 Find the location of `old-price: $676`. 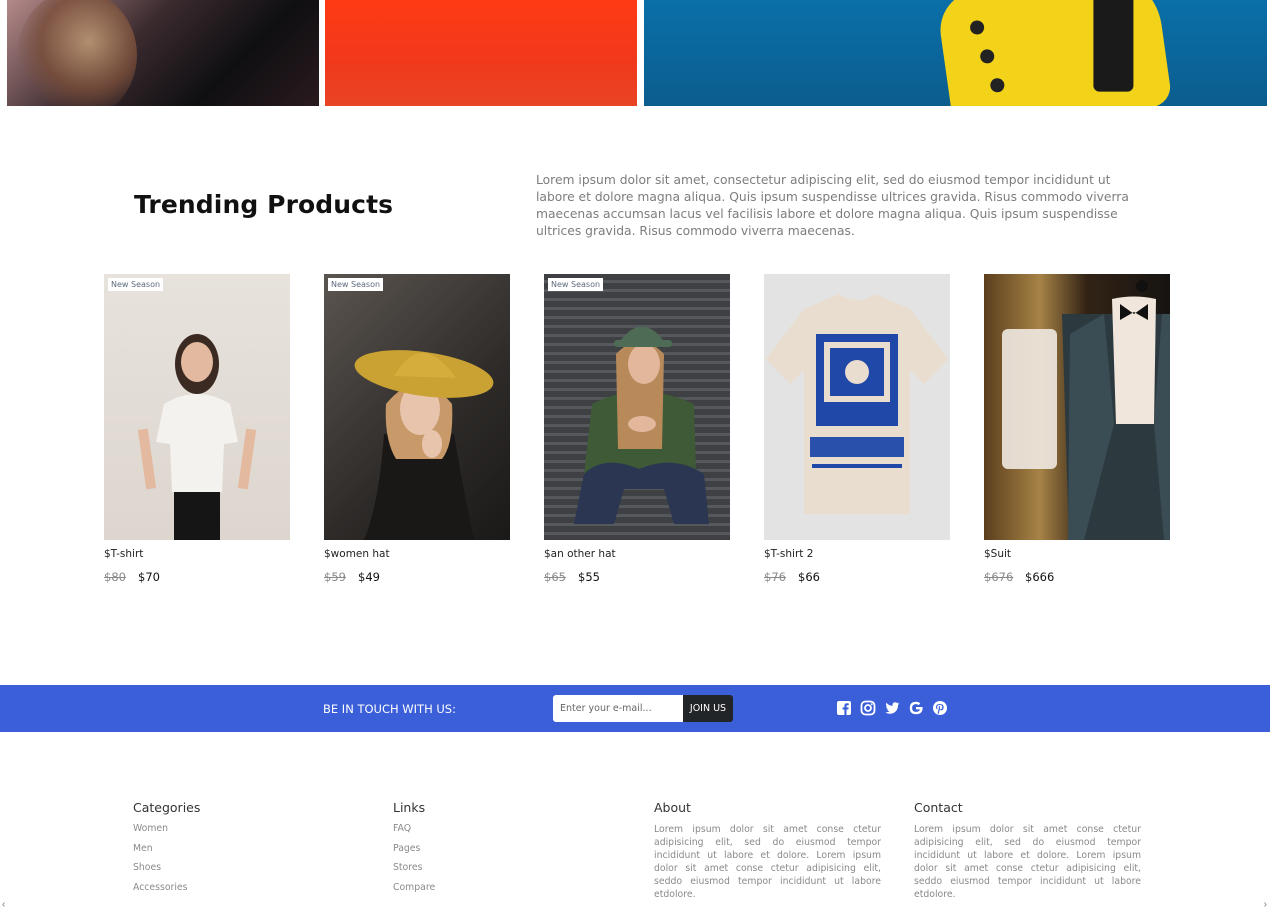

old-price: $676 is located at coordinates (999, 577).